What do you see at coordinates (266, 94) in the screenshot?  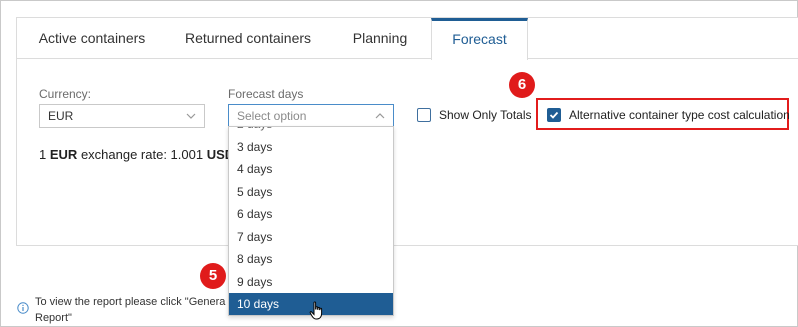 I see `forecast-days-label: Forecast days` at bounding box center [266, 94].